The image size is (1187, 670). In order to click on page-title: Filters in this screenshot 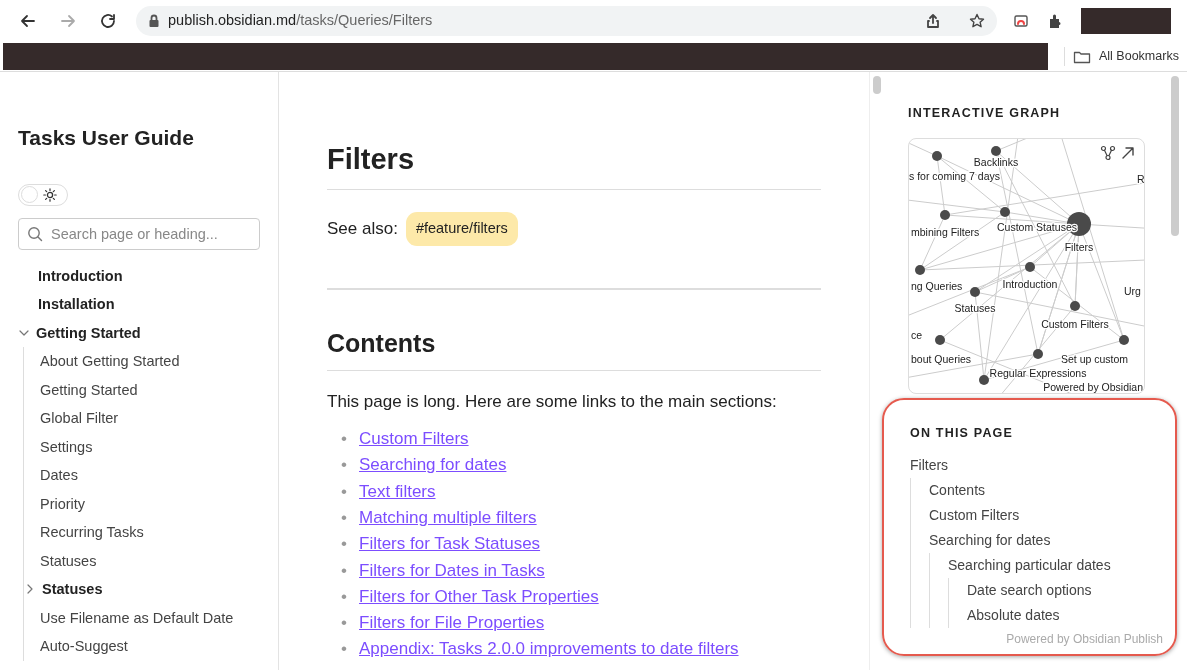, I will do `click(574, 166)`.